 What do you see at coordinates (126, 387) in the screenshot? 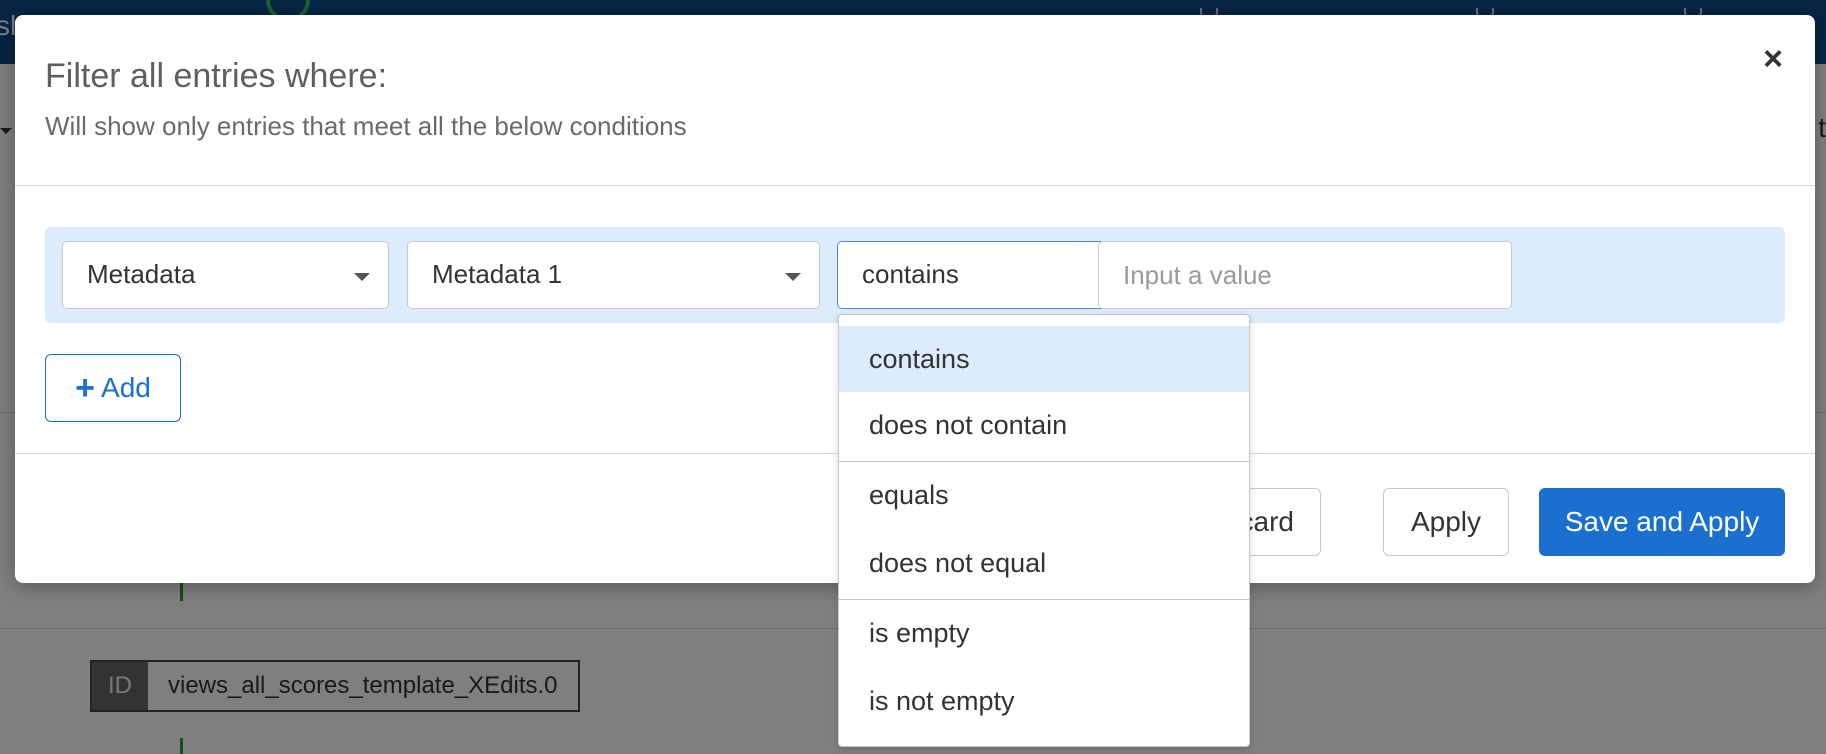
I see `add-button-label: Add` at bounding box center [126, 387].